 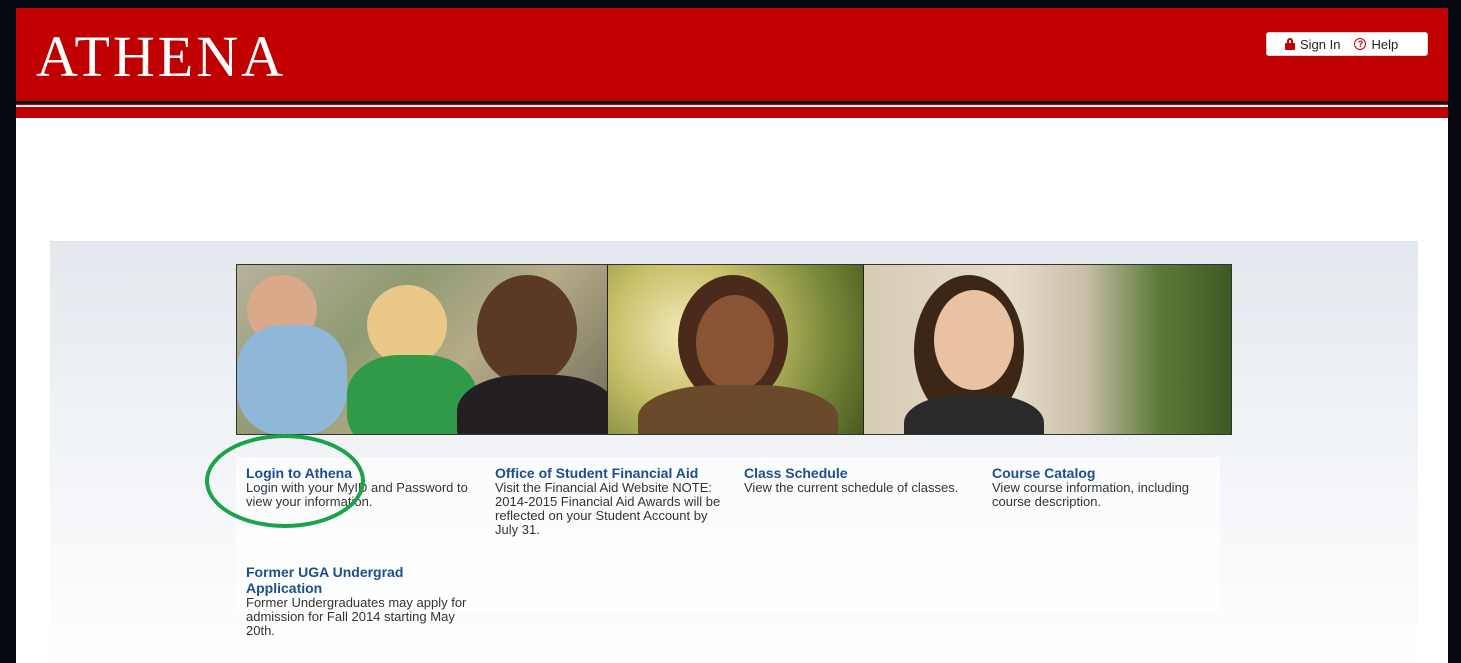 What do you see at coordinates (1385, 44) in the screenshot?
I see `help-label: Help` at bounding box center [1385, 44].